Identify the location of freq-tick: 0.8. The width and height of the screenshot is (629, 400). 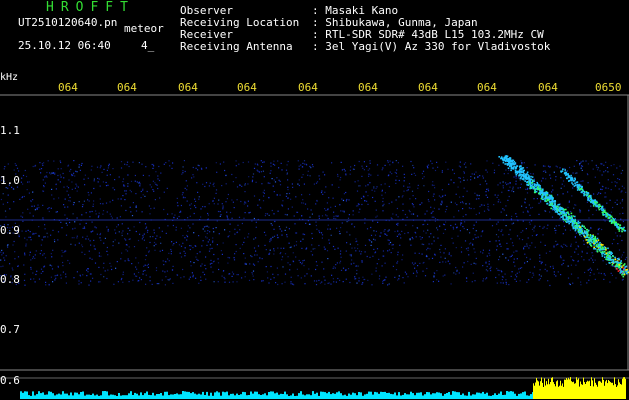
(10, 279).